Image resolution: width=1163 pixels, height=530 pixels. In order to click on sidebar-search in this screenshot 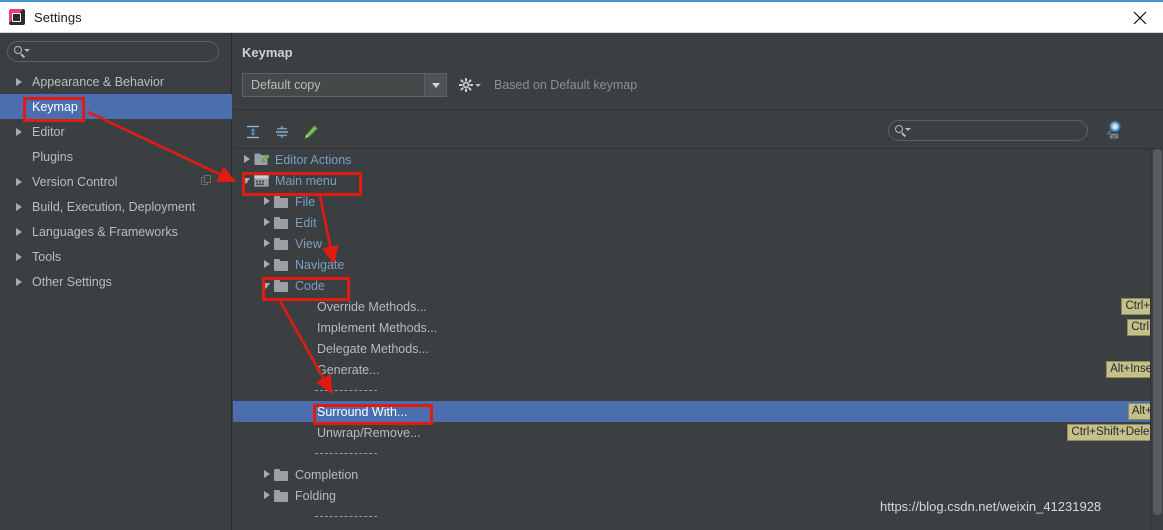, I will do `click(113, 51)`.